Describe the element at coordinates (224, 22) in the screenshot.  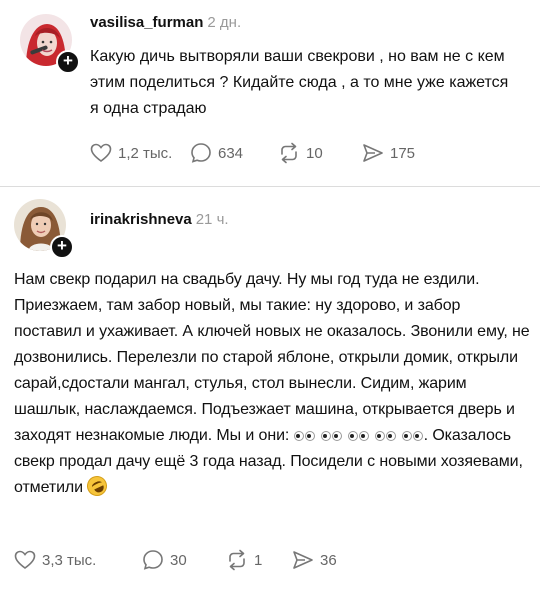
I see `post-time: 2 дн.` at that location.